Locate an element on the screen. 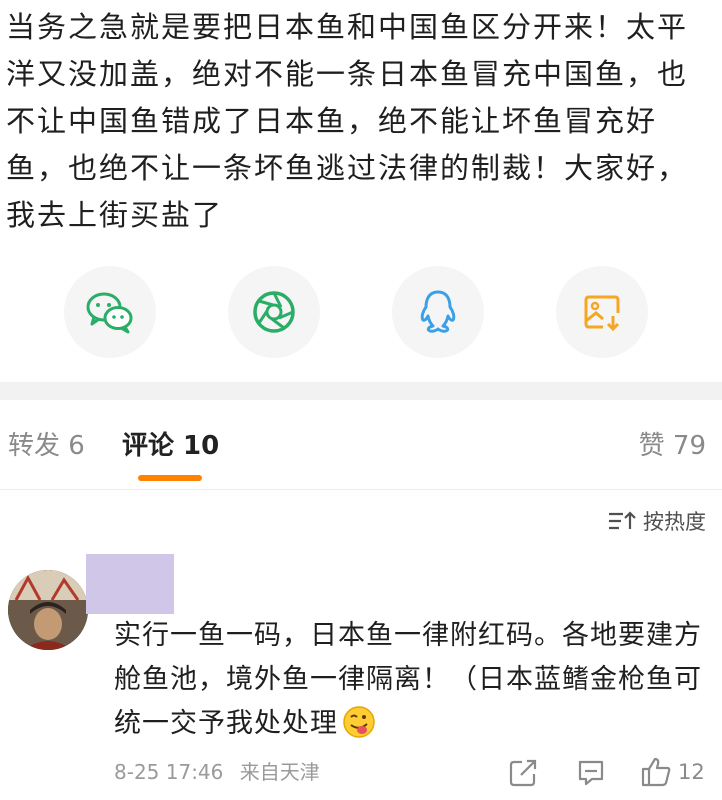  thumbs-up-icon is located at coordinates (656, 772).